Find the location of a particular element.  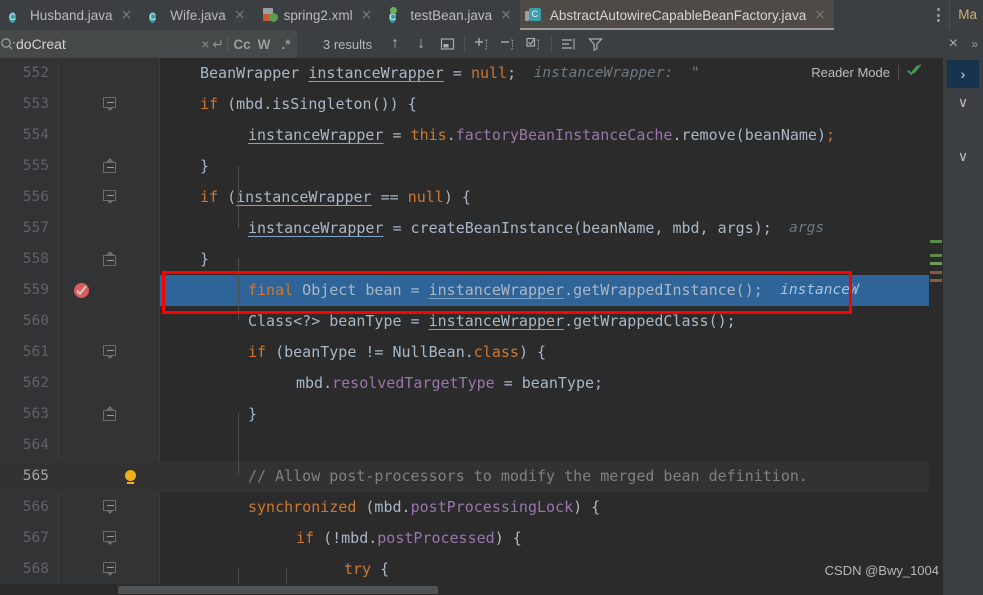

code-line: 567 if (!mbd.postProcessed) { is located at coordinates (491, 538).